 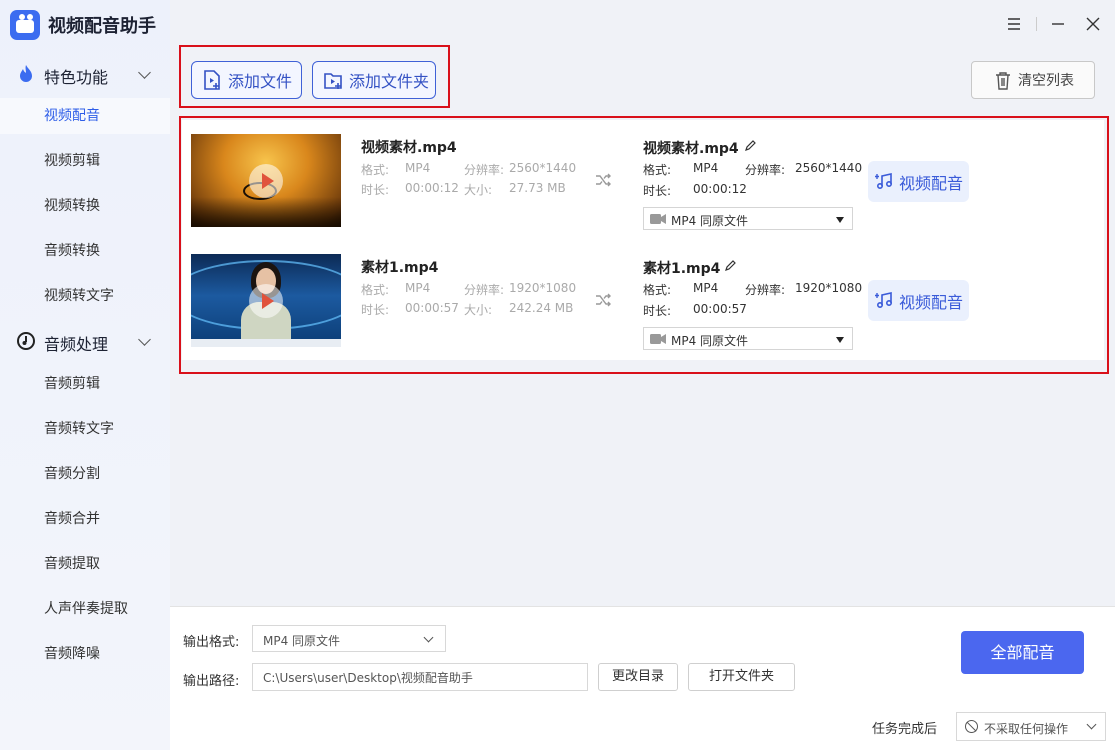 I want to click on studio-desk, so click(x=266, y=343).